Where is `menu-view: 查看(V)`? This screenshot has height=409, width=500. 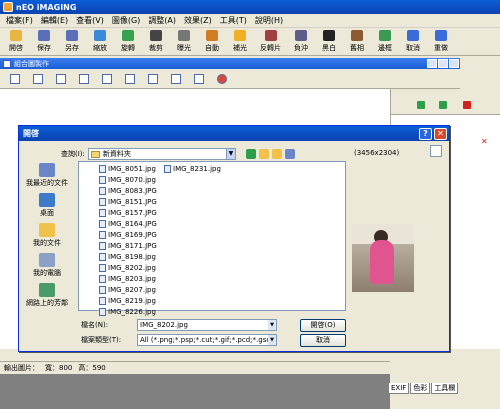 menu-view: 查看(V) is located at coordinates (90, 20).